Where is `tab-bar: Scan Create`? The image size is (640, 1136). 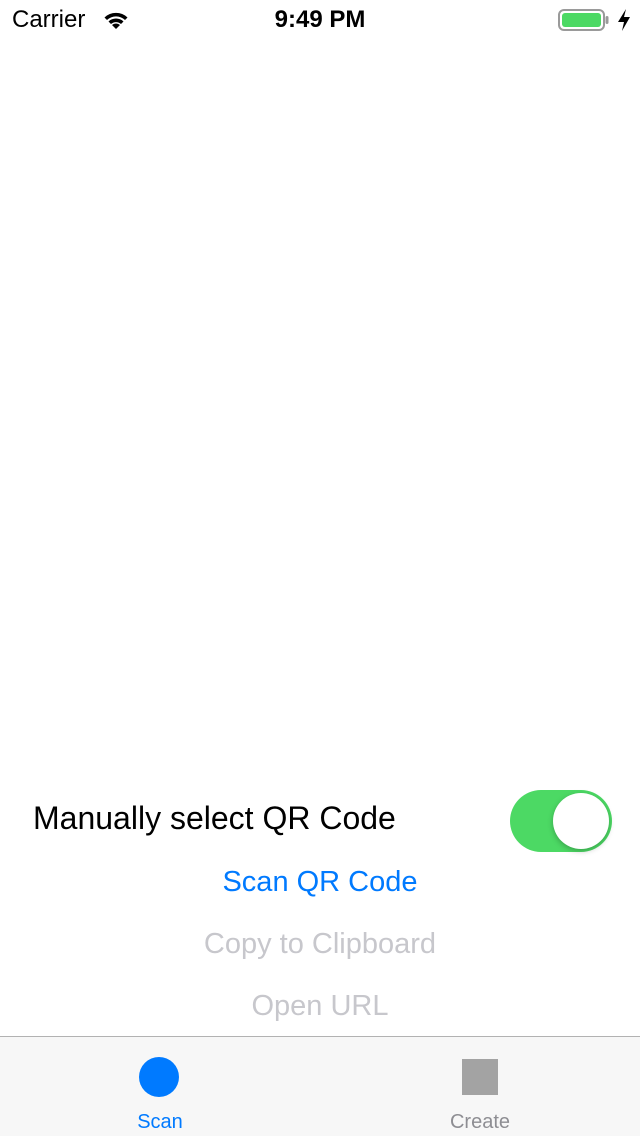
tab-bar: Scan Create is located at coordinates (320, 1086).